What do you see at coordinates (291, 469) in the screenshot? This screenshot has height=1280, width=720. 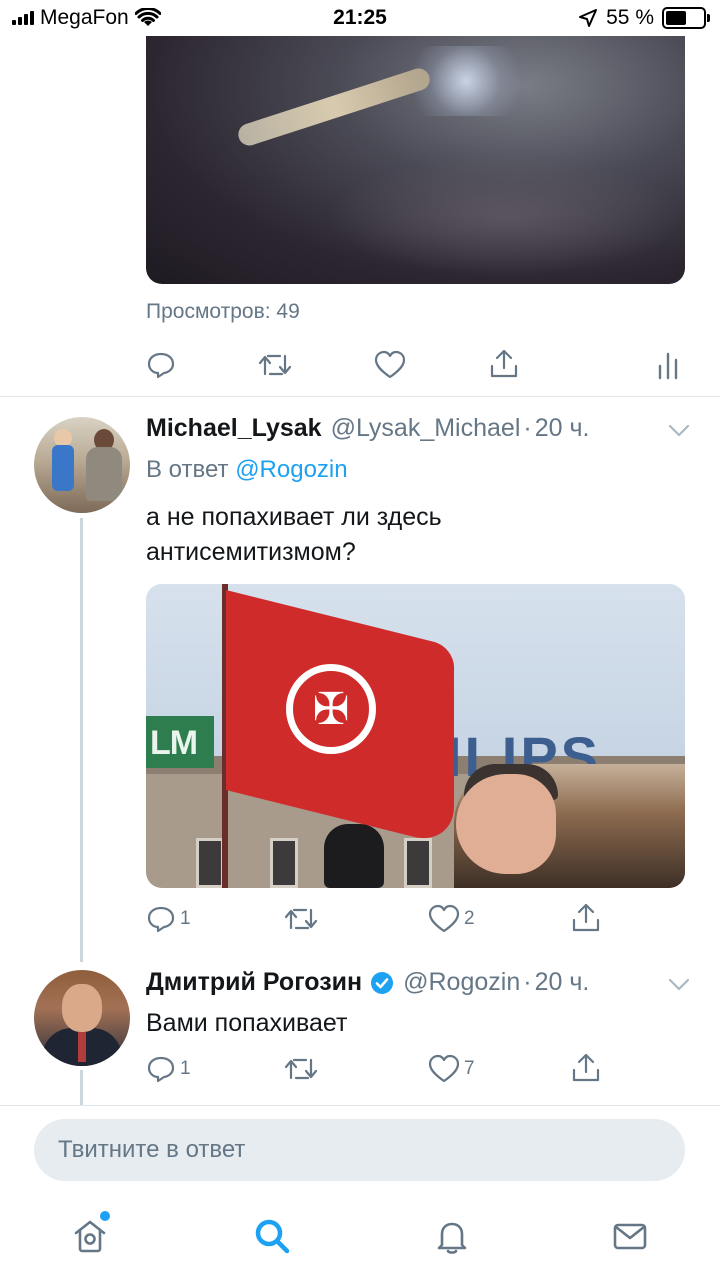 I see `mention-link: @Rogozin` at bounding box center [291, 469].